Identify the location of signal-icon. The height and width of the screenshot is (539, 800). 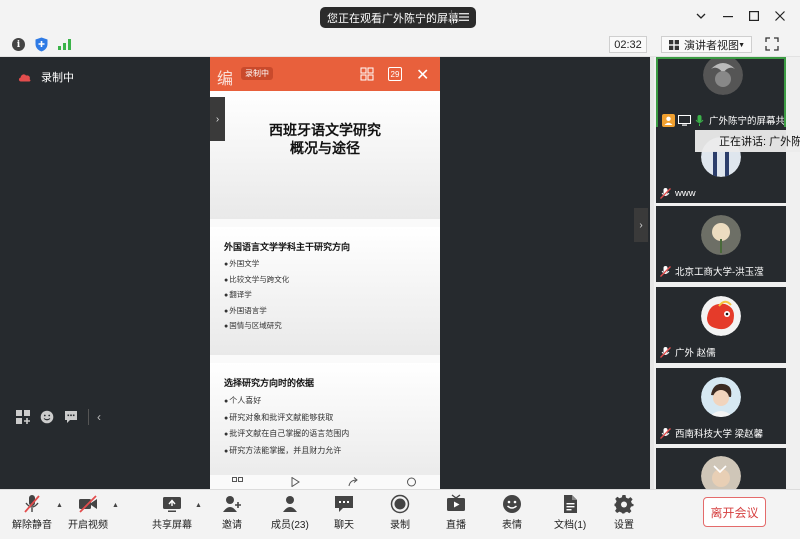
(65, 44).